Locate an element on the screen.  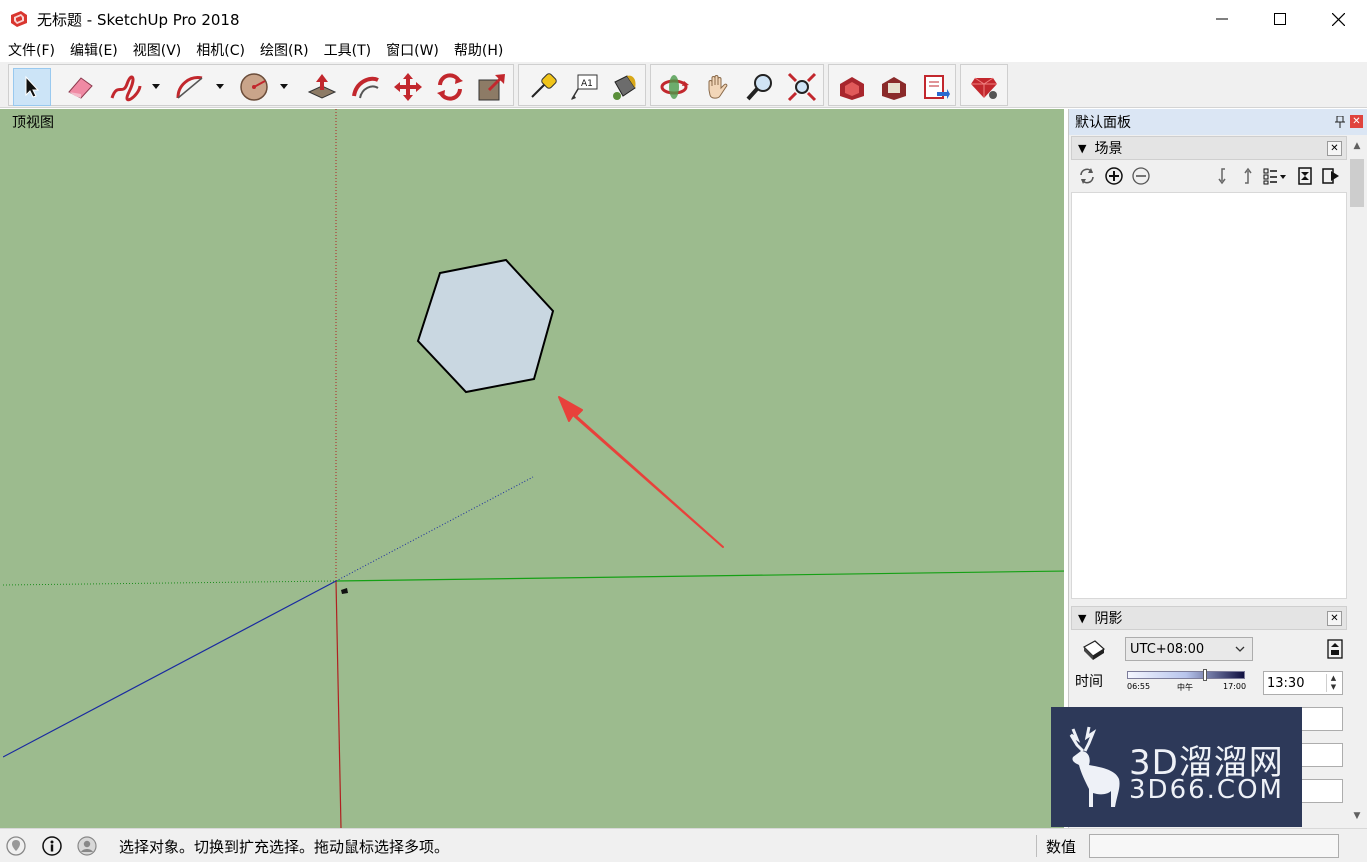
scrollbar-thumb is located at coordinates (1357, 183).